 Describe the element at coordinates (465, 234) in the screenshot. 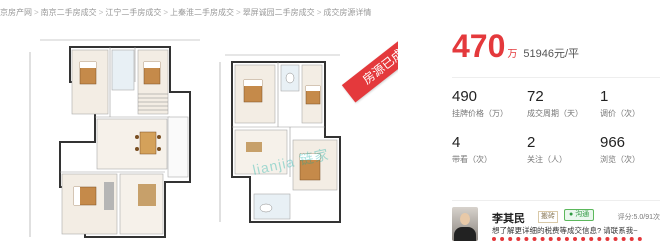

I see `avatar-suit` at that location.